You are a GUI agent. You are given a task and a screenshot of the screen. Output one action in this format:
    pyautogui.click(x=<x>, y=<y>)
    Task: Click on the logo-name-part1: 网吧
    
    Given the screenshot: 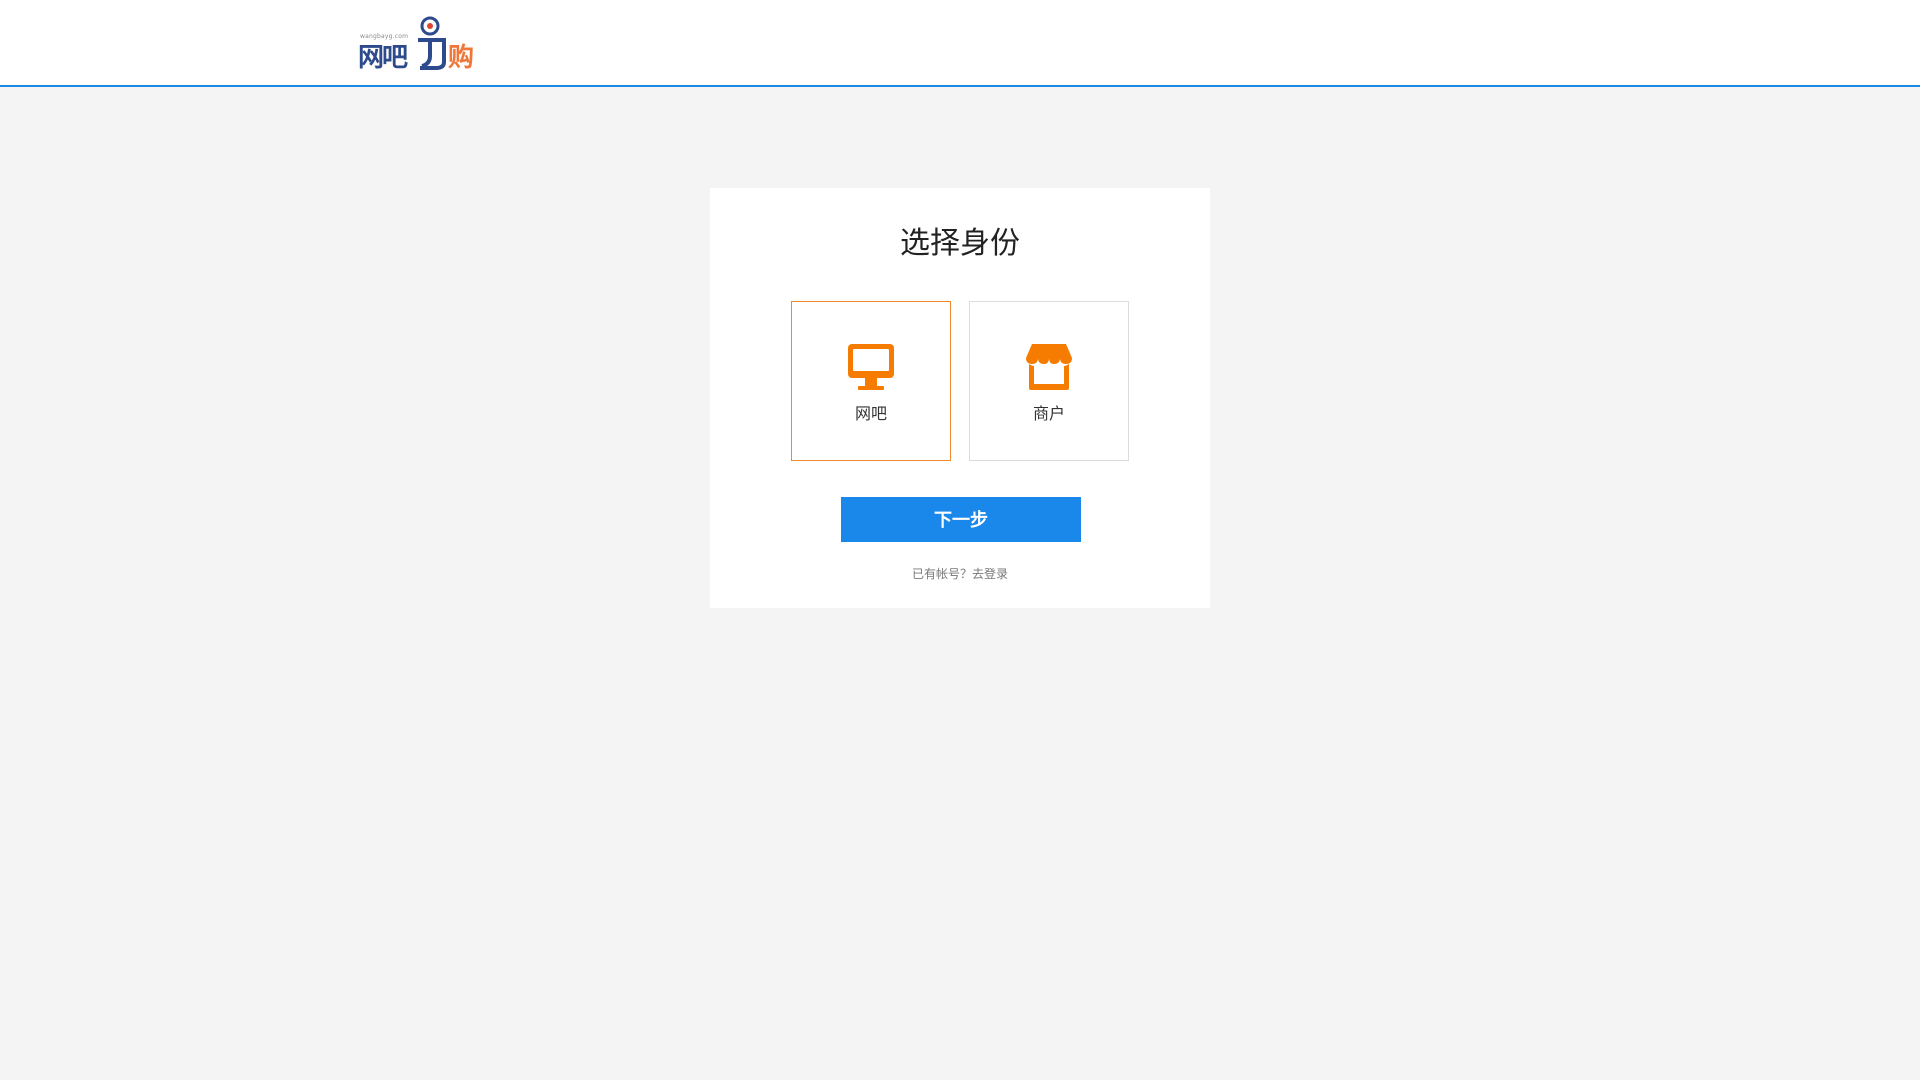 What is the action you would take?
    pyautogui.click(x=383, y=58)
    